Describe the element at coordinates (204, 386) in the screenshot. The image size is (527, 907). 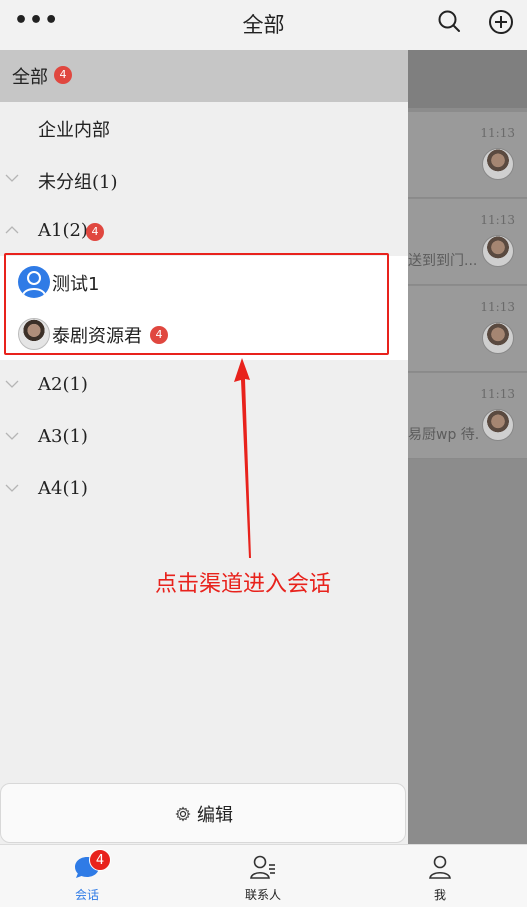
I see `group-row-a2: A2(1)` at that location.